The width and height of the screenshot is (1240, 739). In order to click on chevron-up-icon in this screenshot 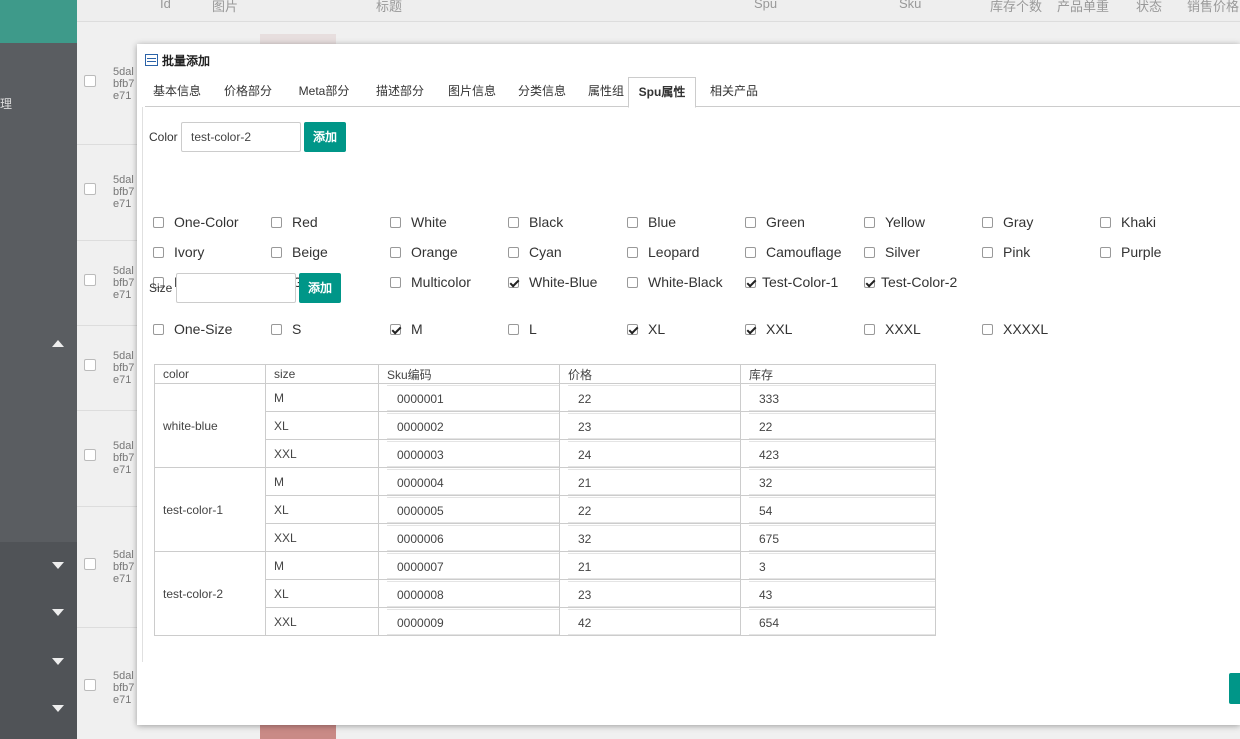, I will do `click(58, 343)`.